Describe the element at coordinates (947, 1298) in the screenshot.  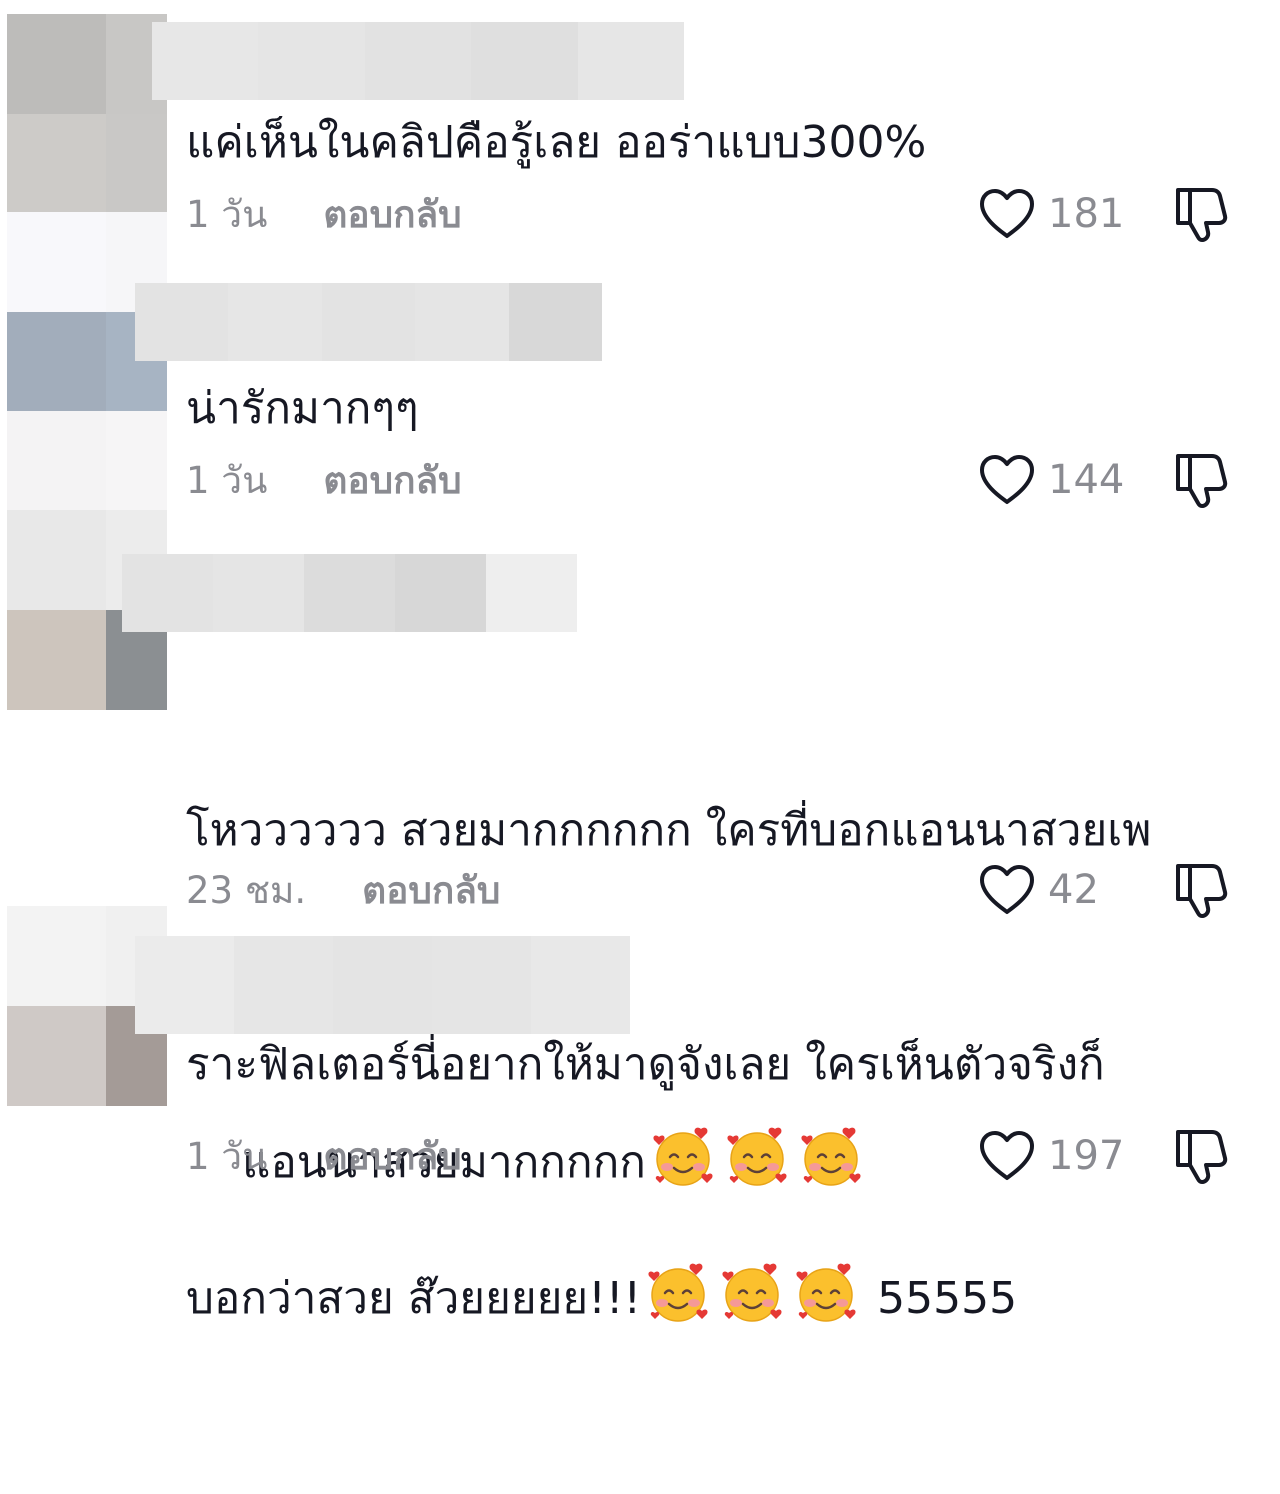
I see `comment-text-segment: 55555` at that location.